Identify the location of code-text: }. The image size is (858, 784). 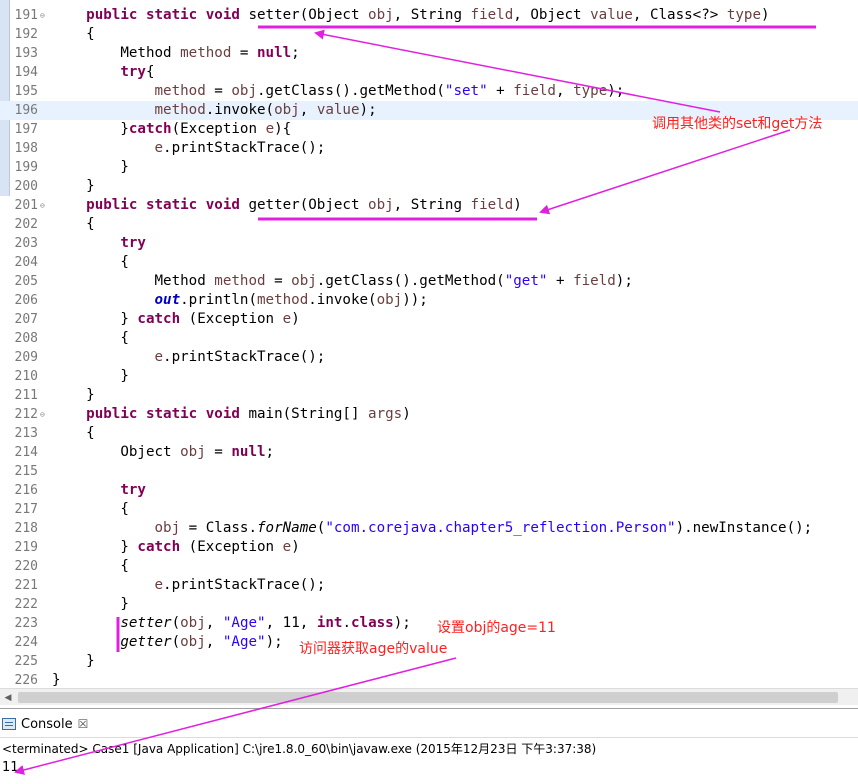
(73, 395).